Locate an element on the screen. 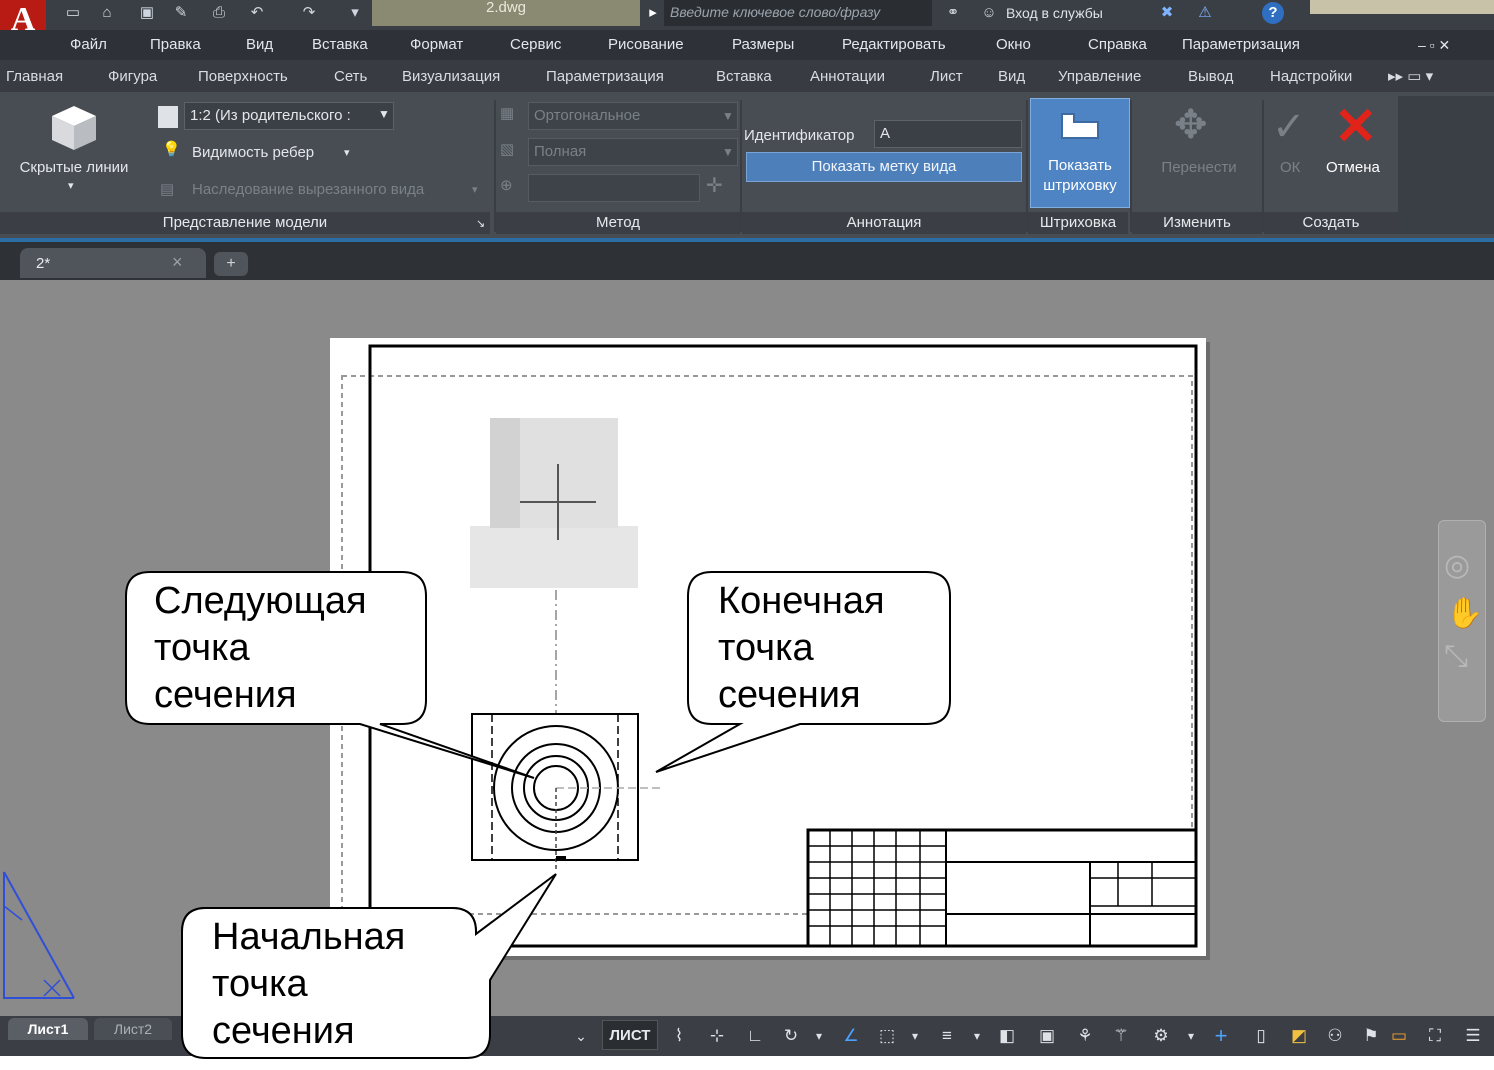 The width and height of the screenshot is (1494, 1070). layout-tab-2: Лист2 is located at coordinates (133, 1029).